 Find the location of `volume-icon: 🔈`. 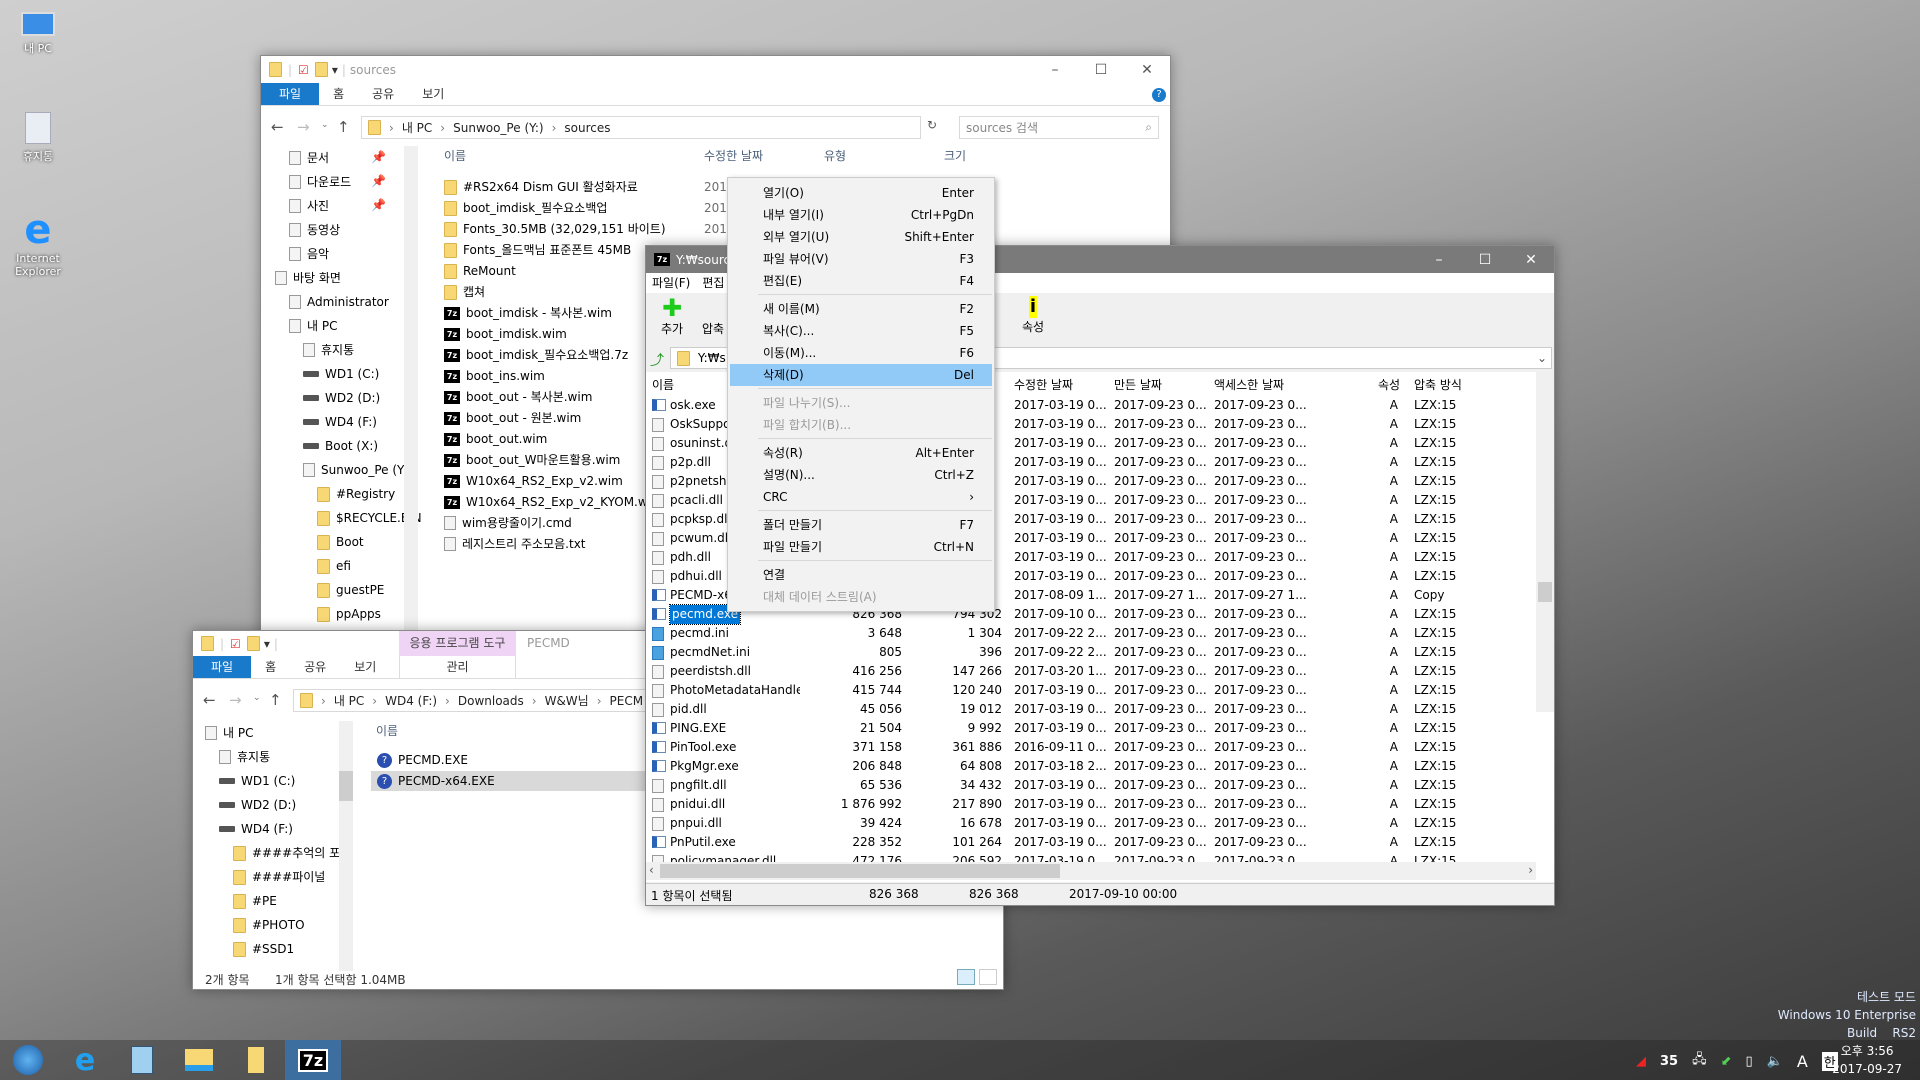

volume-icon: 🔈 is located at coordinates (1775, 1061).